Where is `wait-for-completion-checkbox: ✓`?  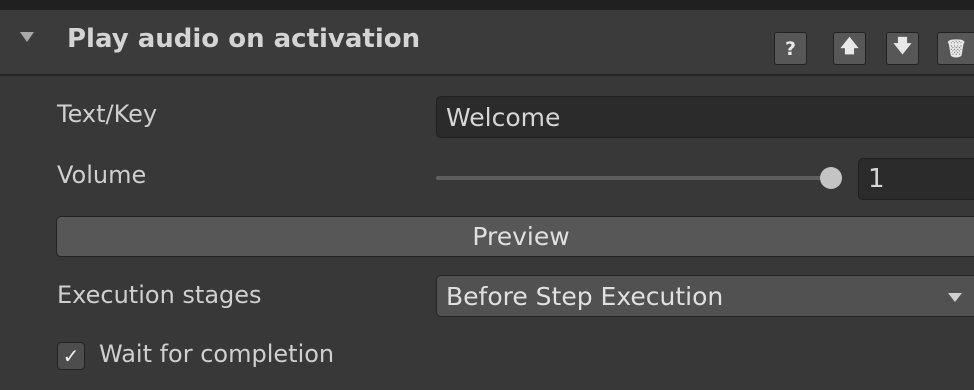
wait-for-completion-checkbox: ✓ is located at coordinates (71, 356).